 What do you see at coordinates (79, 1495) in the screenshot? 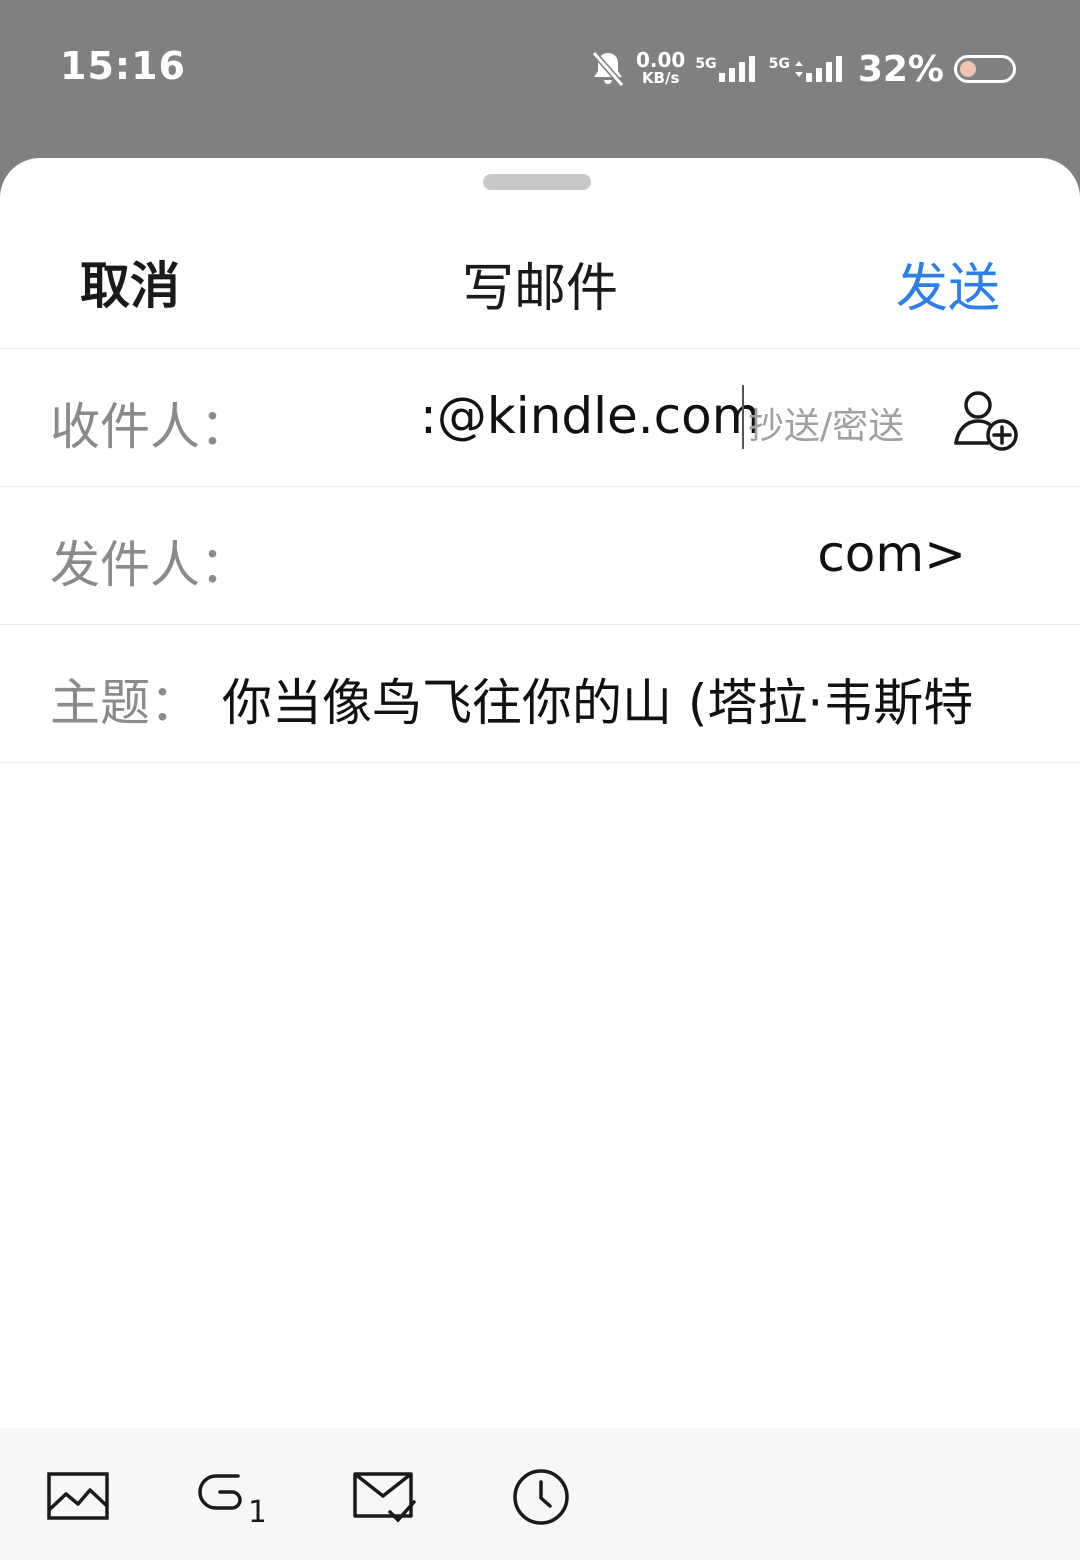
I see `image-icon` at bounding box center [79, 1495].